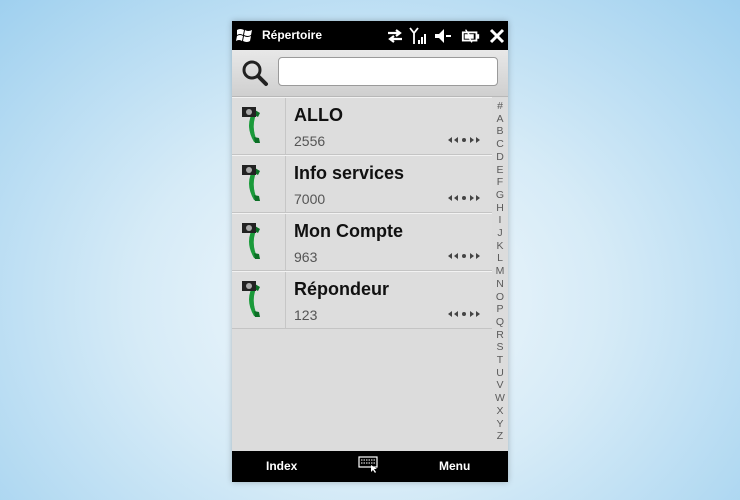 This screenshot has height=500, width=740. Describe the element at coordinates (499, 170) in the screenshot. I see `alphabet-index-letter: E` at that location.